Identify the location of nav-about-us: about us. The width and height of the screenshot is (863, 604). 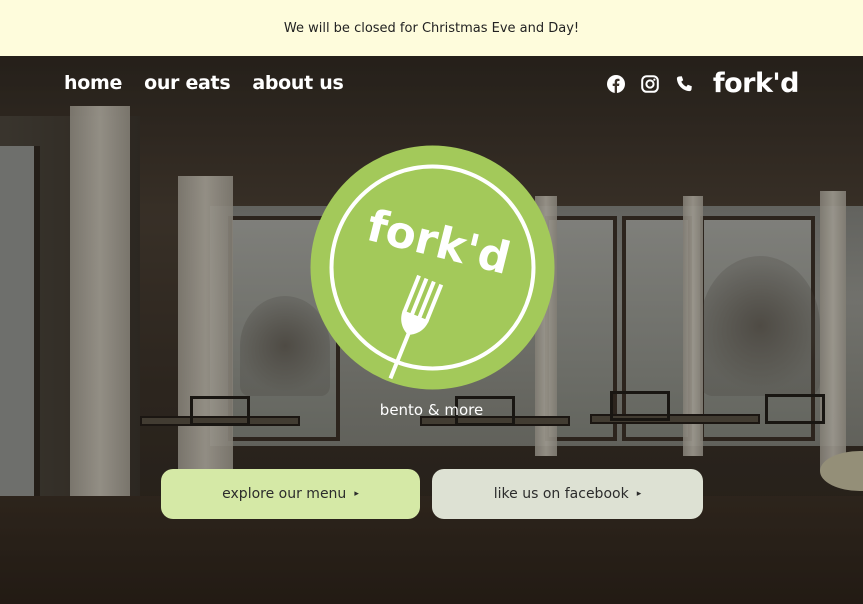
(297, 83).